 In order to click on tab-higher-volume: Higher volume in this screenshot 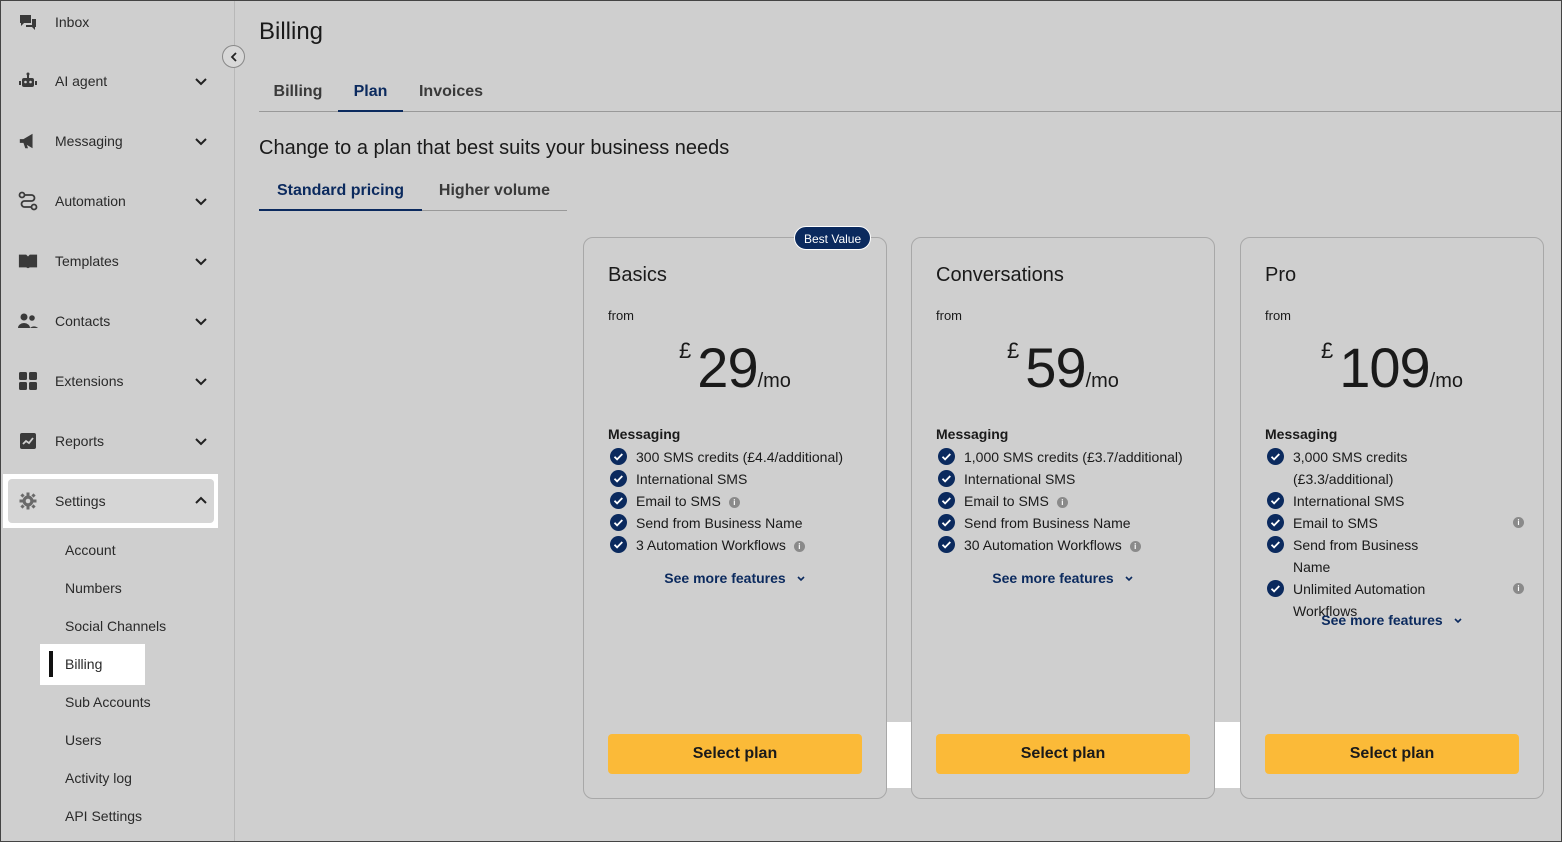, I will do `click(494, 193)`.